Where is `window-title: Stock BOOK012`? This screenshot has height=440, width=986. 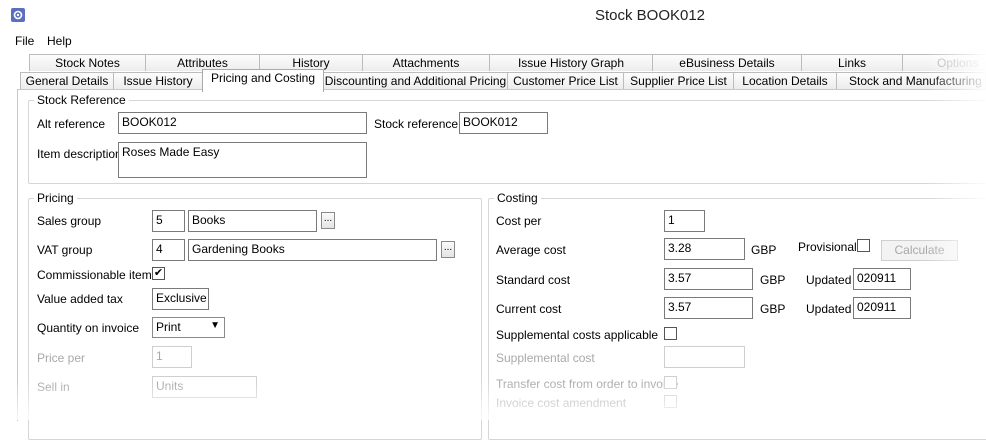 window-title: Stock BOOK012 is located at coordinates (650, 15).